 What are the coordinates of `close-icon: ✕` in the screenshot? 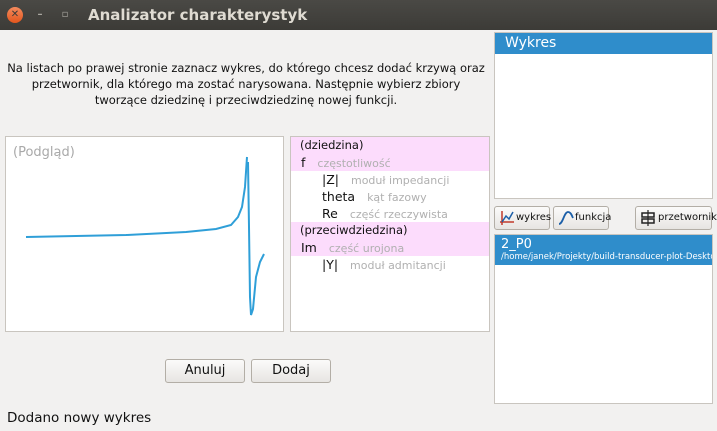 It's located at (15, 15).